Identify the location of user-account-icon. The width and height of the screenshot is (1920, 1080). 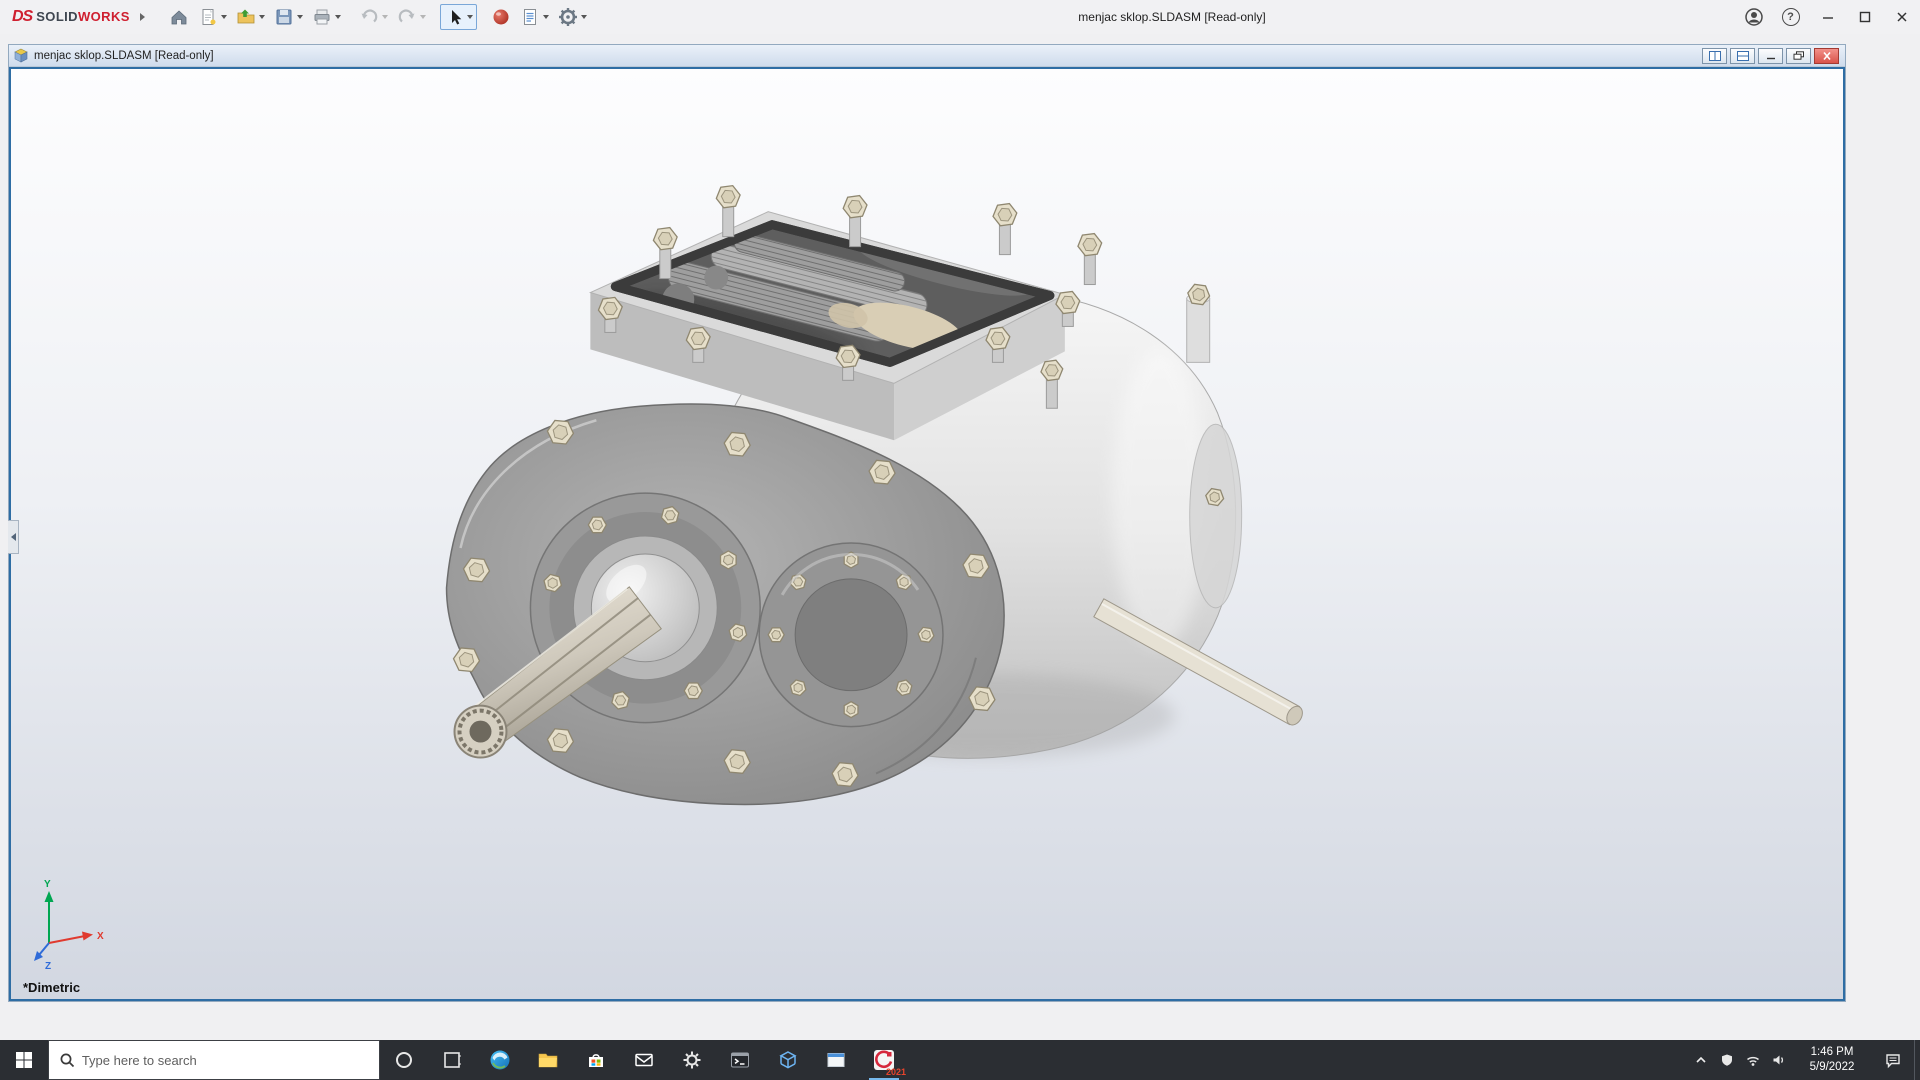
(1753, 17).